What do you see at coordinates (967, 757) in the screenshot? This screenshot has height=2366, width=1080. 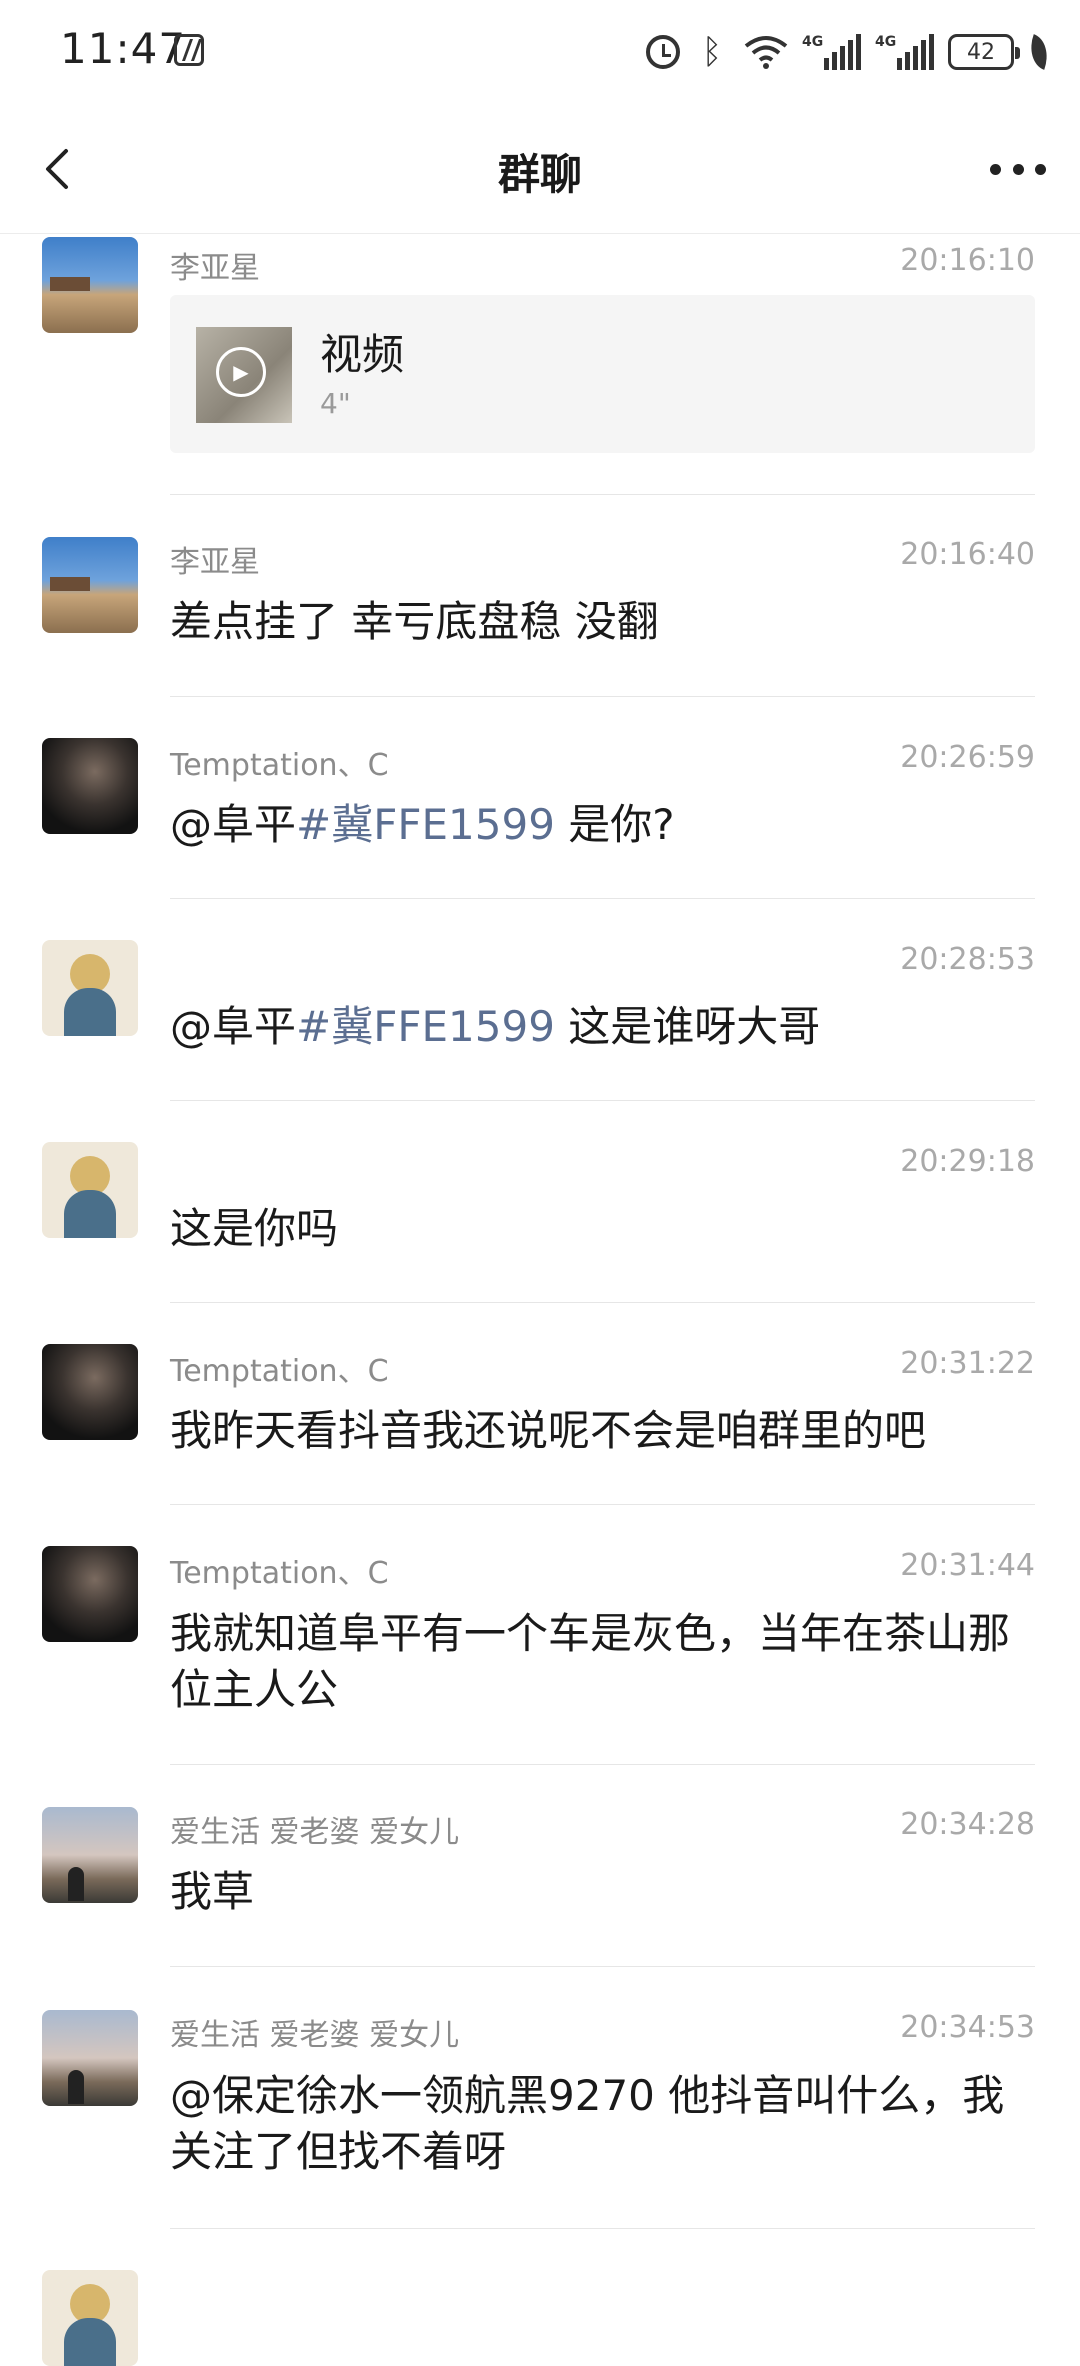 I see `message-time: 20:26:59` at bounding box center [967, 757].